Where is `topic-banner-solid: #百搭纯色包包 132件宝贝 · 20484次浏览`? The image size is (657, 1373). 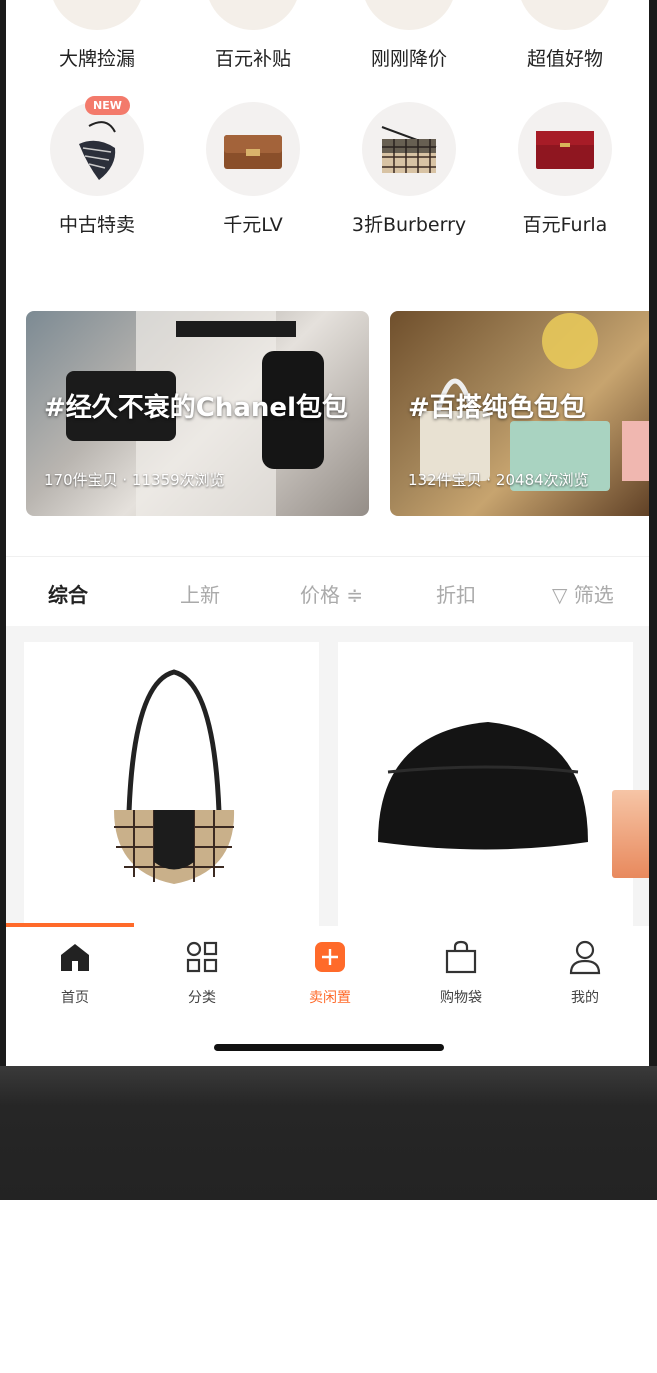 topic-banner-solid: #百搭纯色包包 132件宝贝 · 20484次浏览 is located at coordinates (519, 413).